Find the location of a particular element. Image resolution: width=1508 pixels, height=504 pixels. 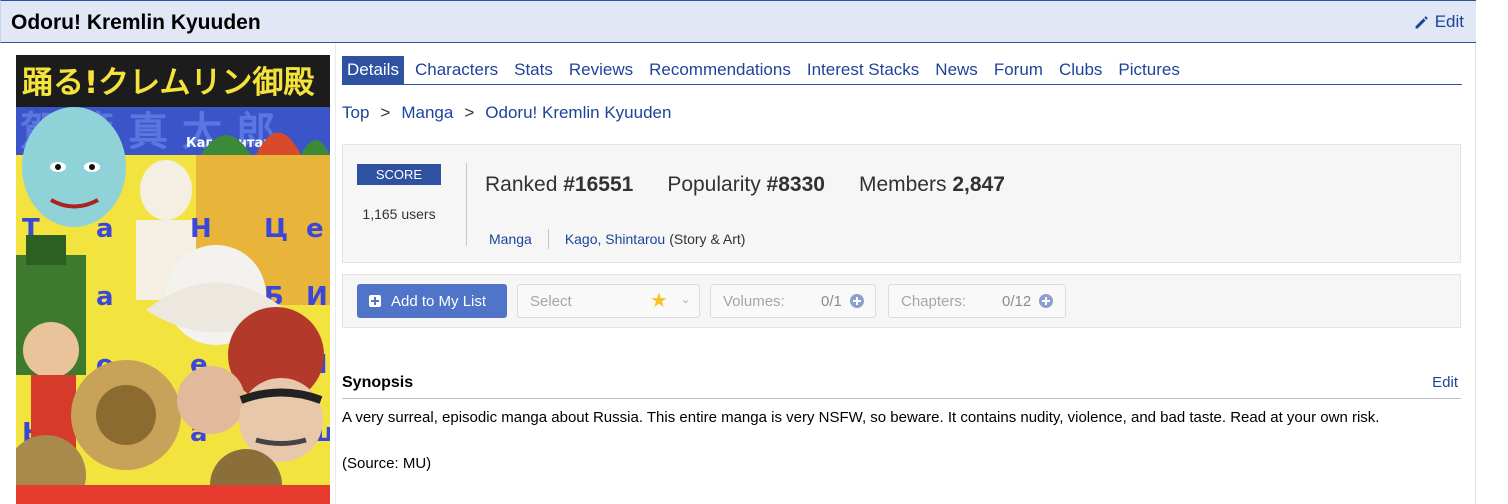

add-to-list-label: Add to My List is located at coordinates (439, 301).